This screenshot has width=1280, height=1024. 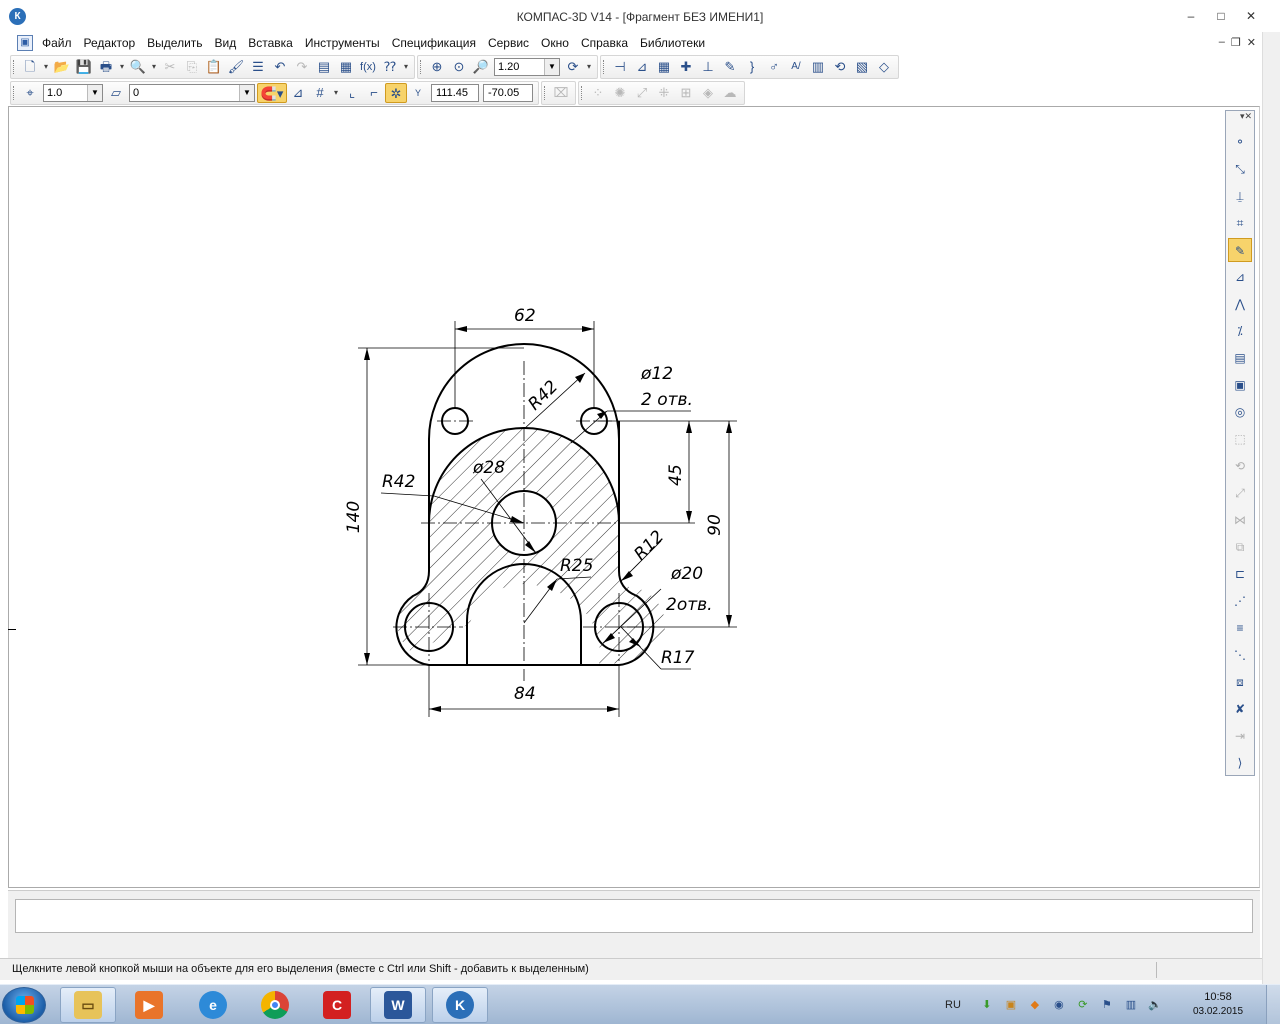 What do you see at coordinates (214, 67) in the screenshot?
I see `paste-icon: 📋` at bounding box center [214, 67].